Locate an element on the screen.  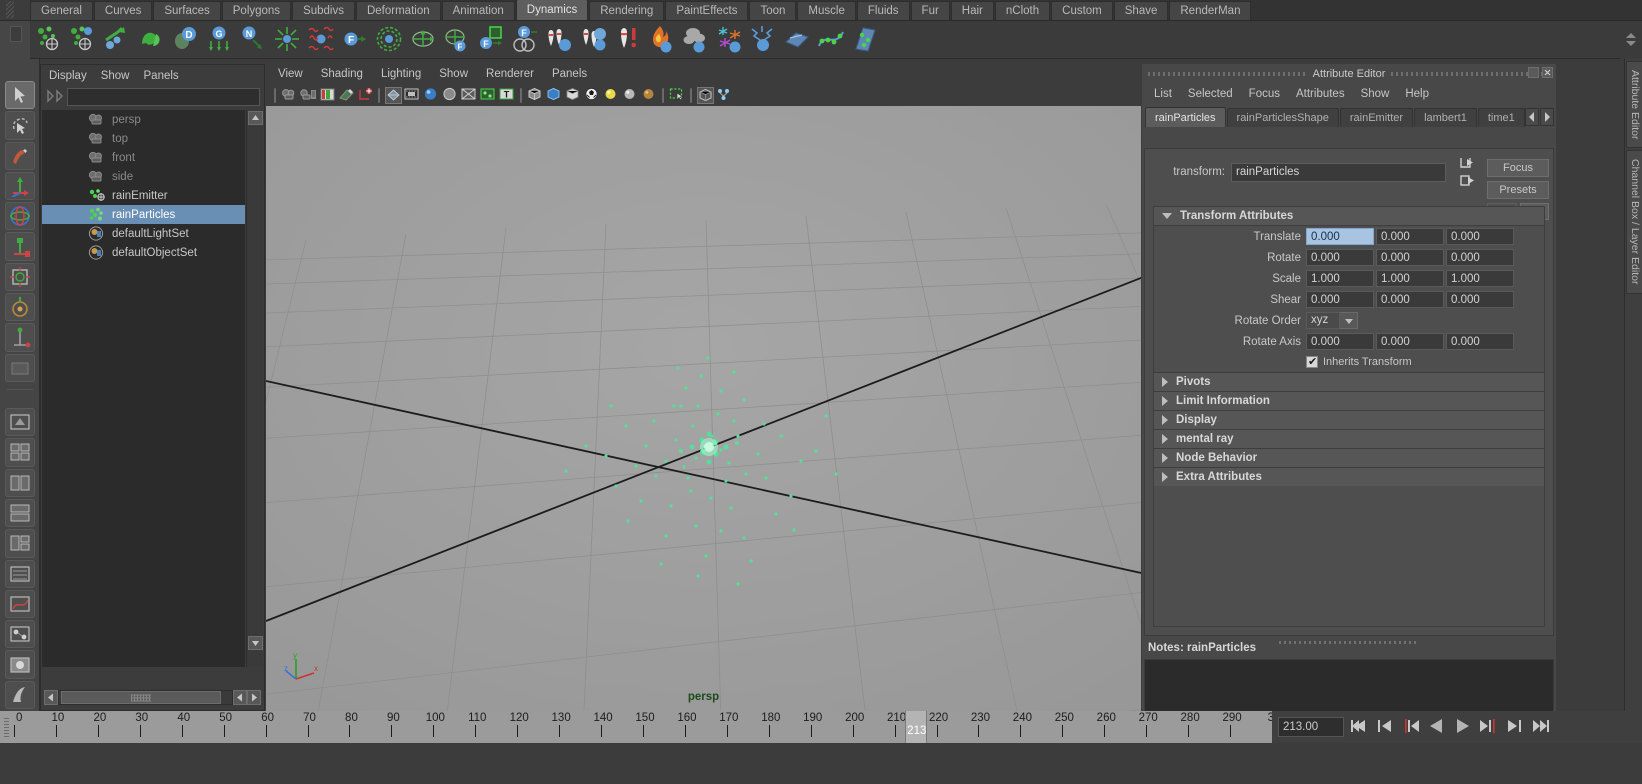
shelf-tab-fur: Fur is located at coordinates (930, 10).